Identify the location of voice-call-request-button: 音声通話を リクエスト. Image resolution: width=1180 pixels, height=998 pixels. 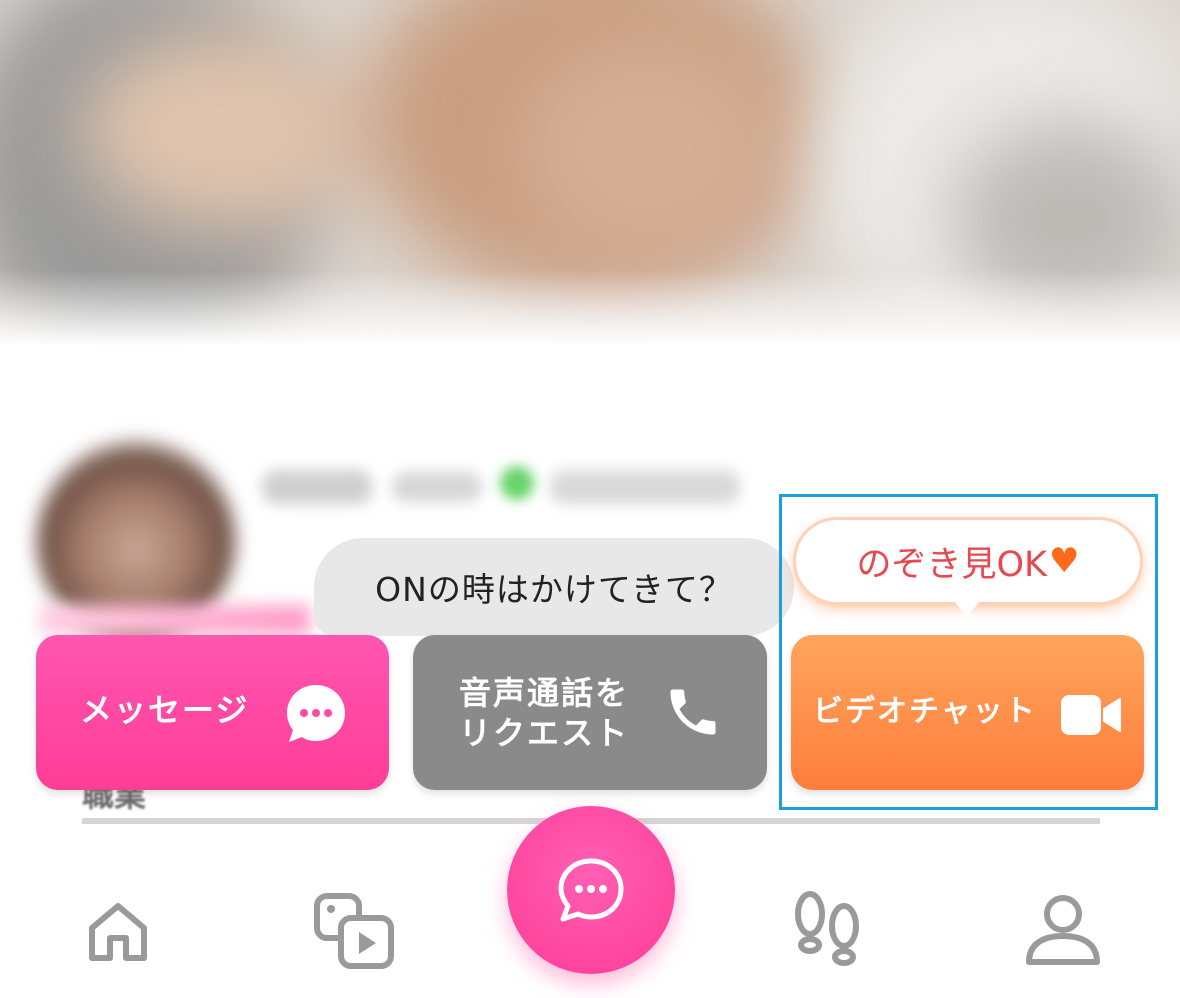
(590, 712).